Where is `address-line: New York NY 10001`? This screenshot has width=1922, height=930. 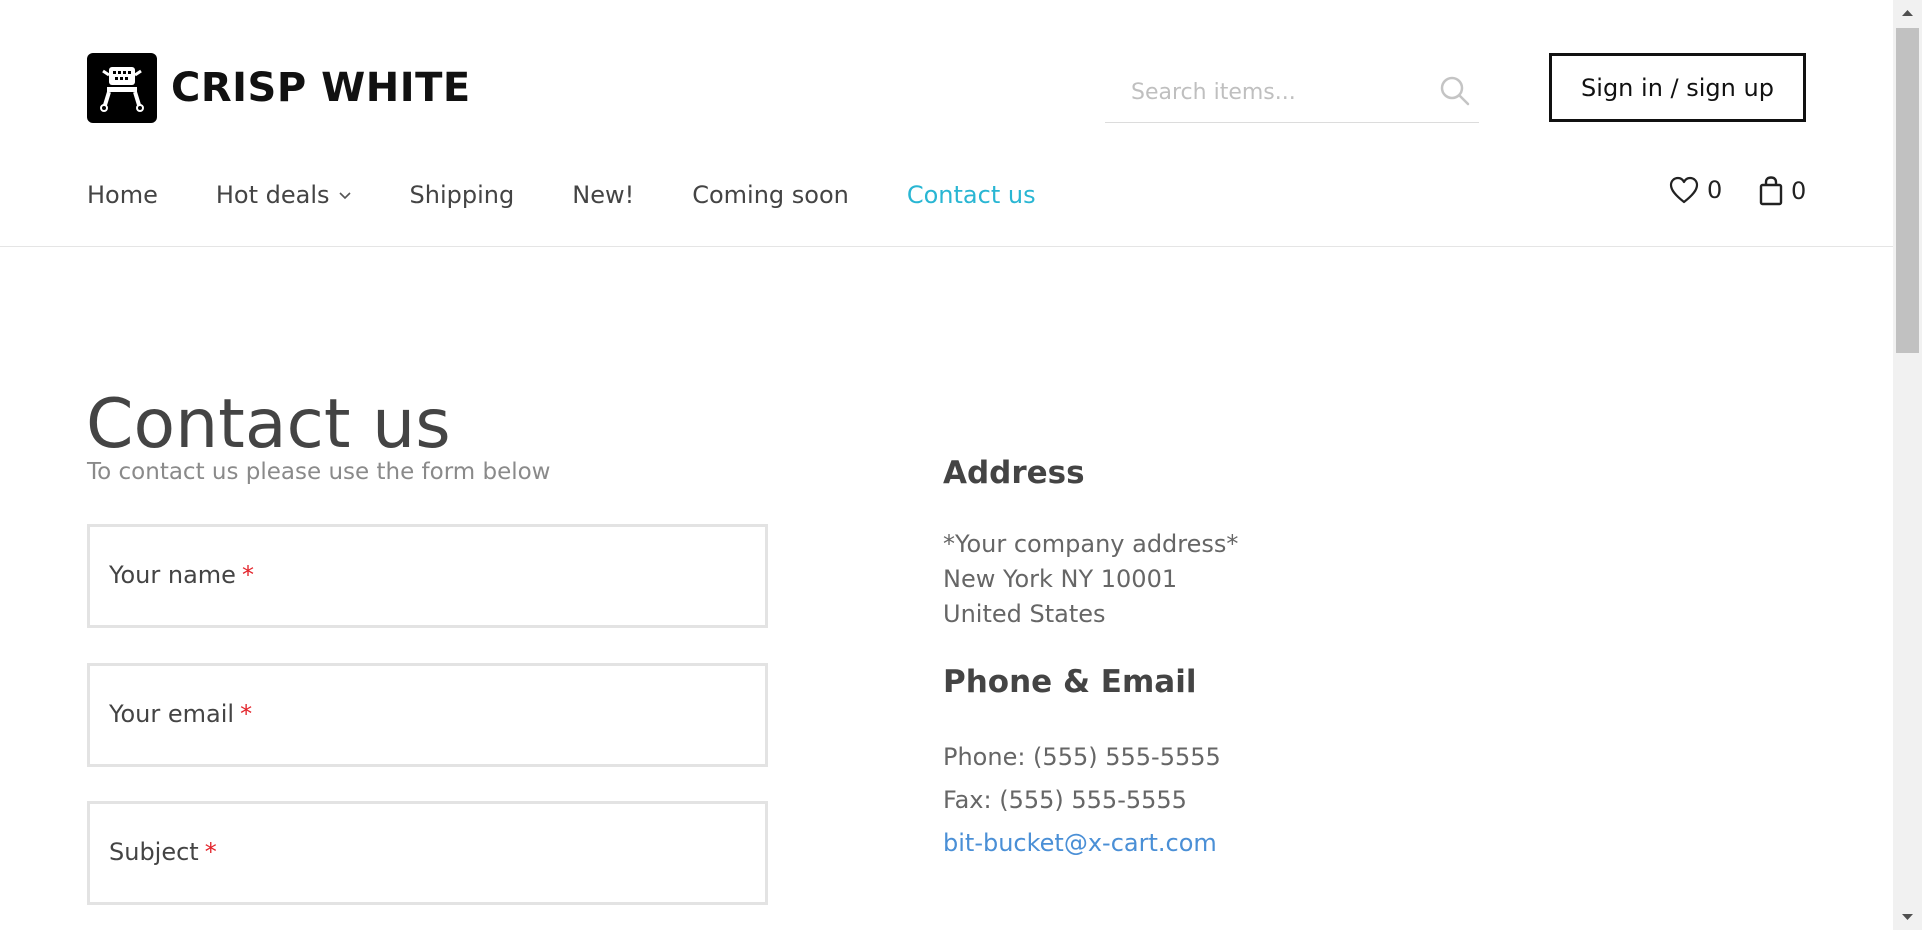 address-line: New York NY 10001 is located at coordinates (1060, 579).